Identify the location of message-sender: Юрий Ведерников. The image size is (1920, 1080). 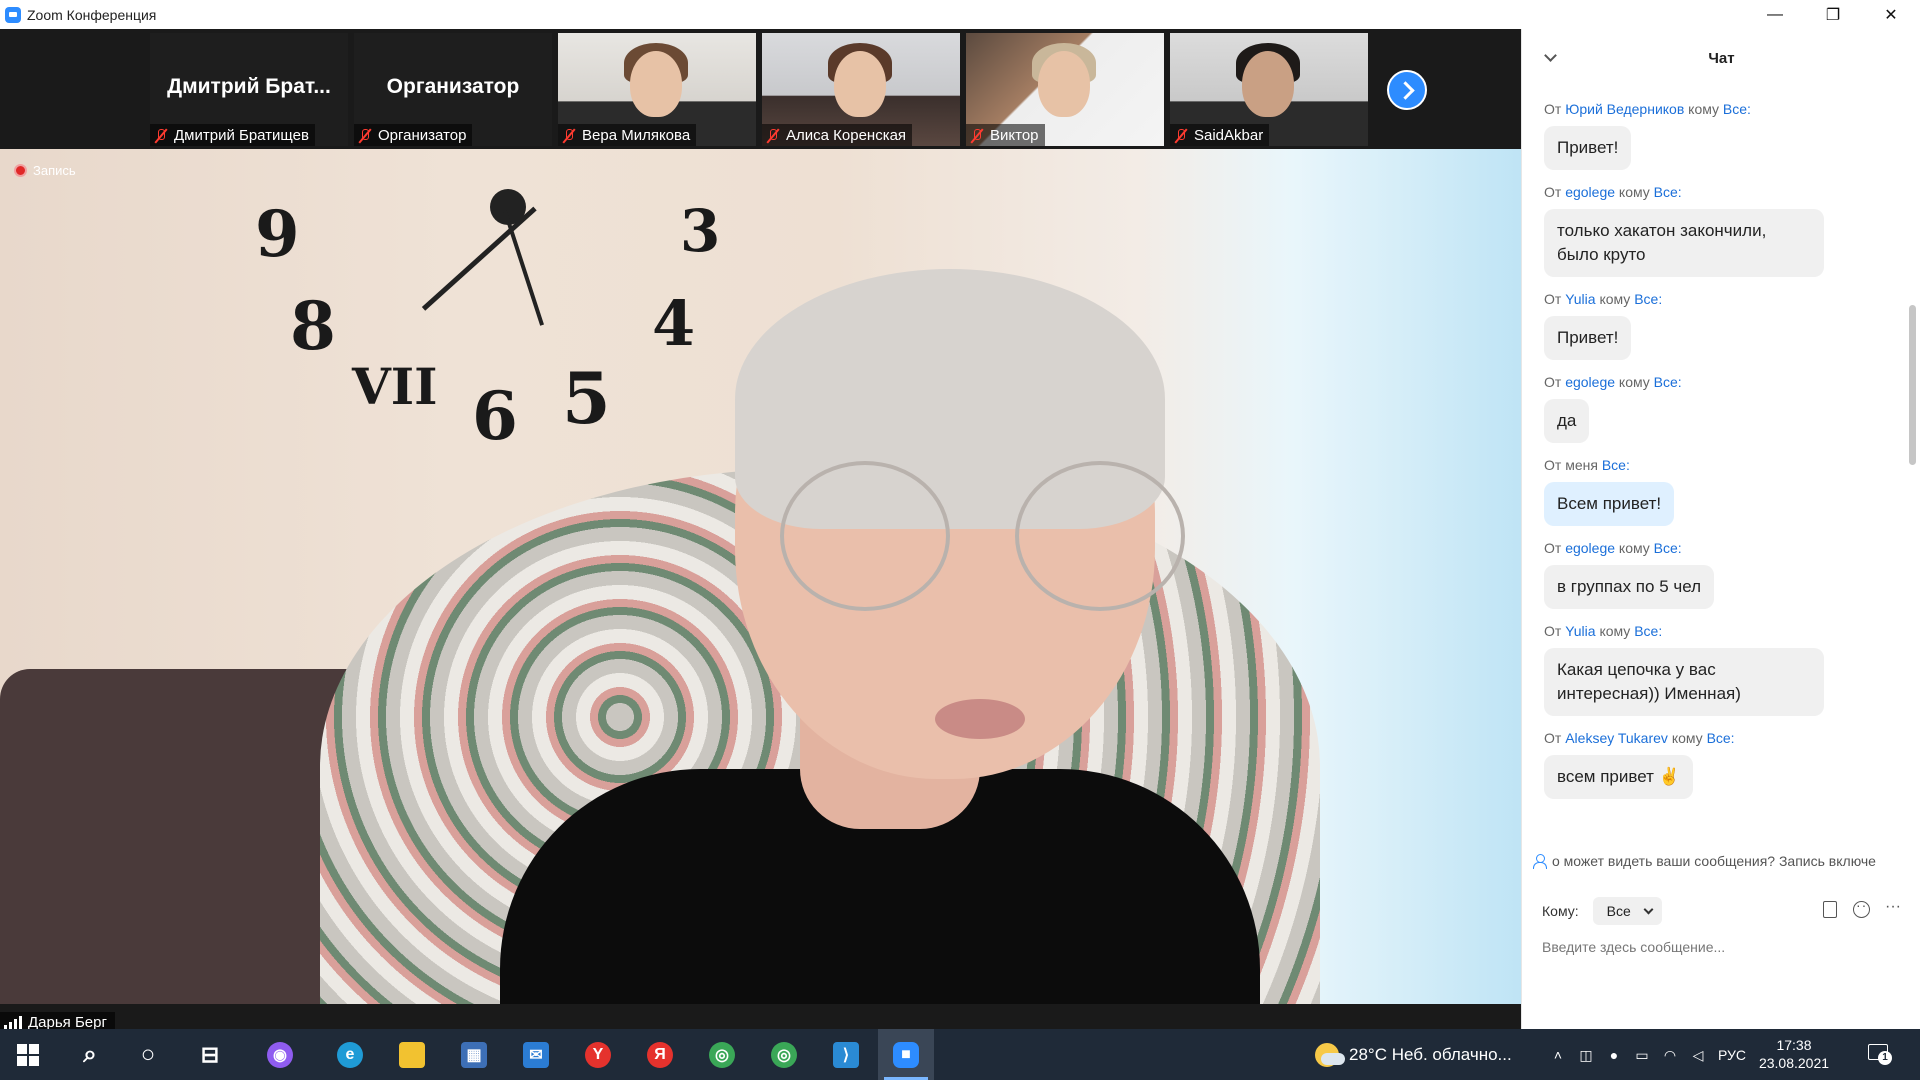
(1624, 109).